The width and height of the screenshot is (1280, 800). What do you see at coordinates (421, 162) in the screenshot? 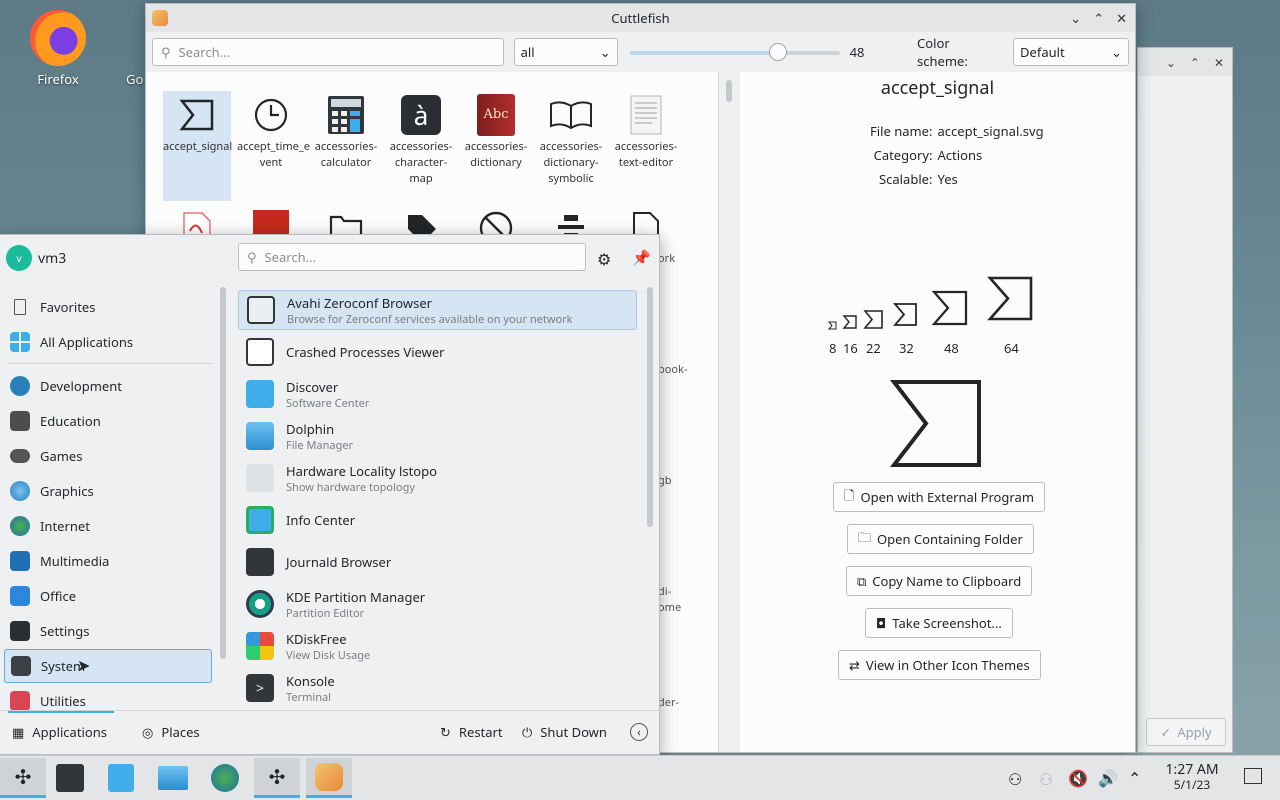
I see `icon-label: accessories- character- map` at bounding box center [421, 162].